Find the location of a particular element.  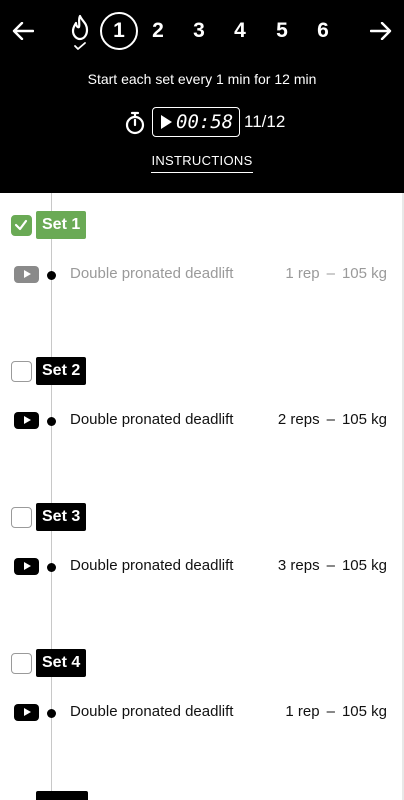

step-1-button: 1 is located at coordinates (119, 31).